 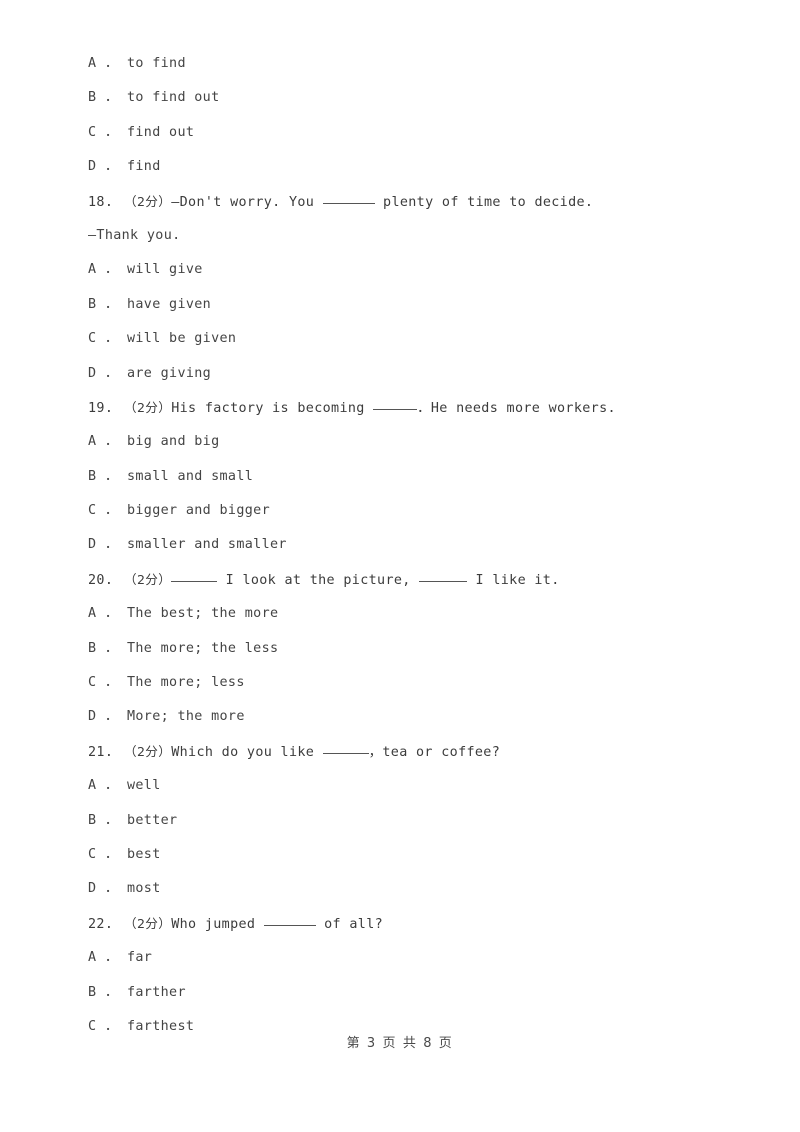 I want to click on question-text-post: plenty of time to decide., so click(x=484, y=202).